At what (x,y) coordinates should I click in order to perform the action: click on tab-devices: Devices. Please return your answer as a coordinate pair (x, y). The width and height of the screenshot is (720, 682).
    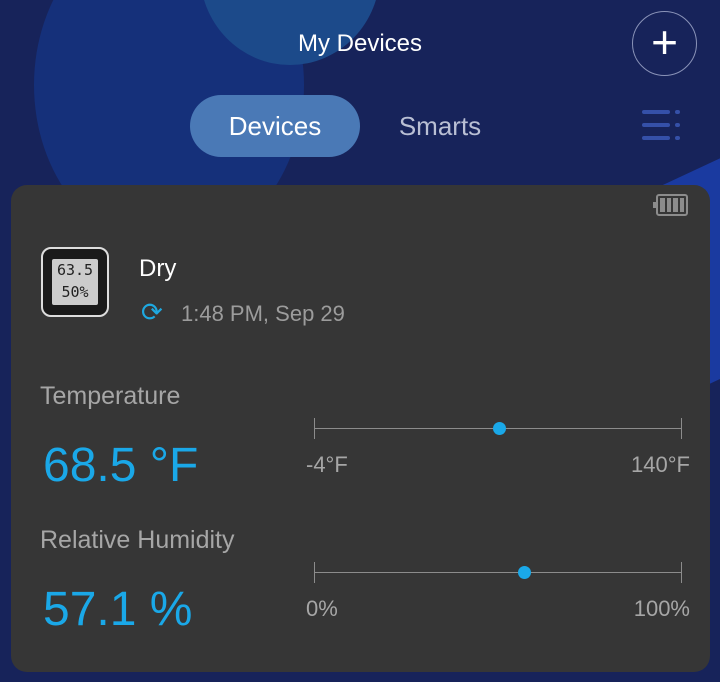
    Looking at the image, I should click on (275, 126).